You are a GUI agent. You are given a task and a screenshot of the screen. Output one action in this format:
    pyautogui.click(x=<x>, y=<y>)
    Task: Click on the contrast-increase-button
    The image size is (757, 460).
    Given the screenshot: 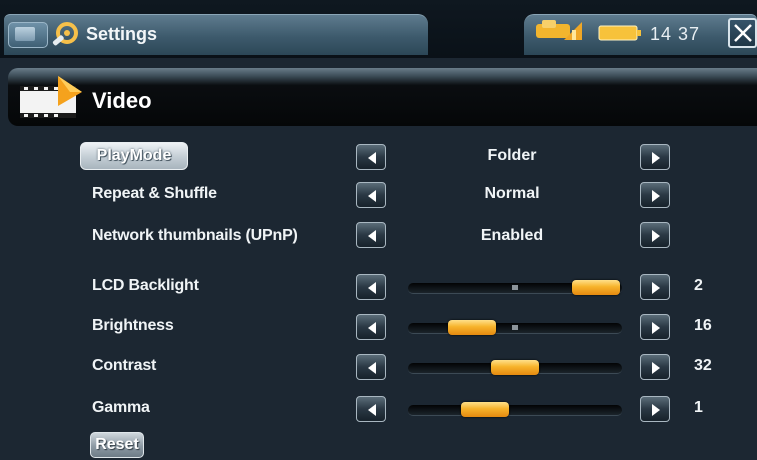 What is the action you would take?
    pyautogui.click(x=655, y=367)
    